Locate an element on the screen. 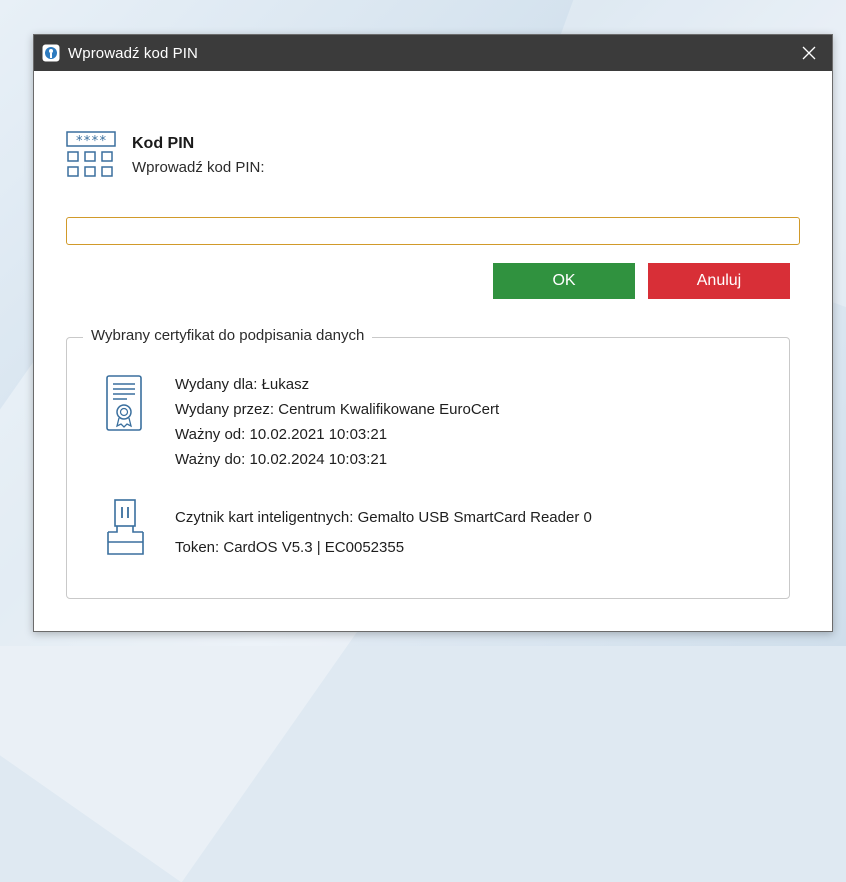 The width and height of the screenshot is (846, 882). token-info: Token: CardOS V5.3 | EC0052355 is located at coordinates (290, 547).